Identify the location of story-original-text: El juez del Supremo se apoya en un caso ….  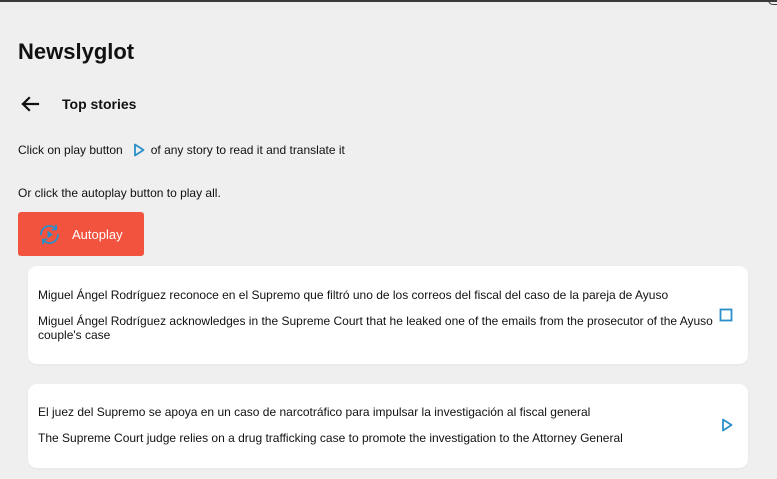
(314, 412).